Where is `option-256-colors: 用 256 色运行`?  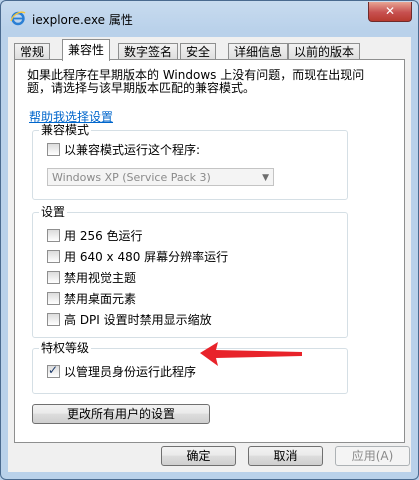
option-256-colors: 用 256 色运行 is located at coordinates (95, 237).